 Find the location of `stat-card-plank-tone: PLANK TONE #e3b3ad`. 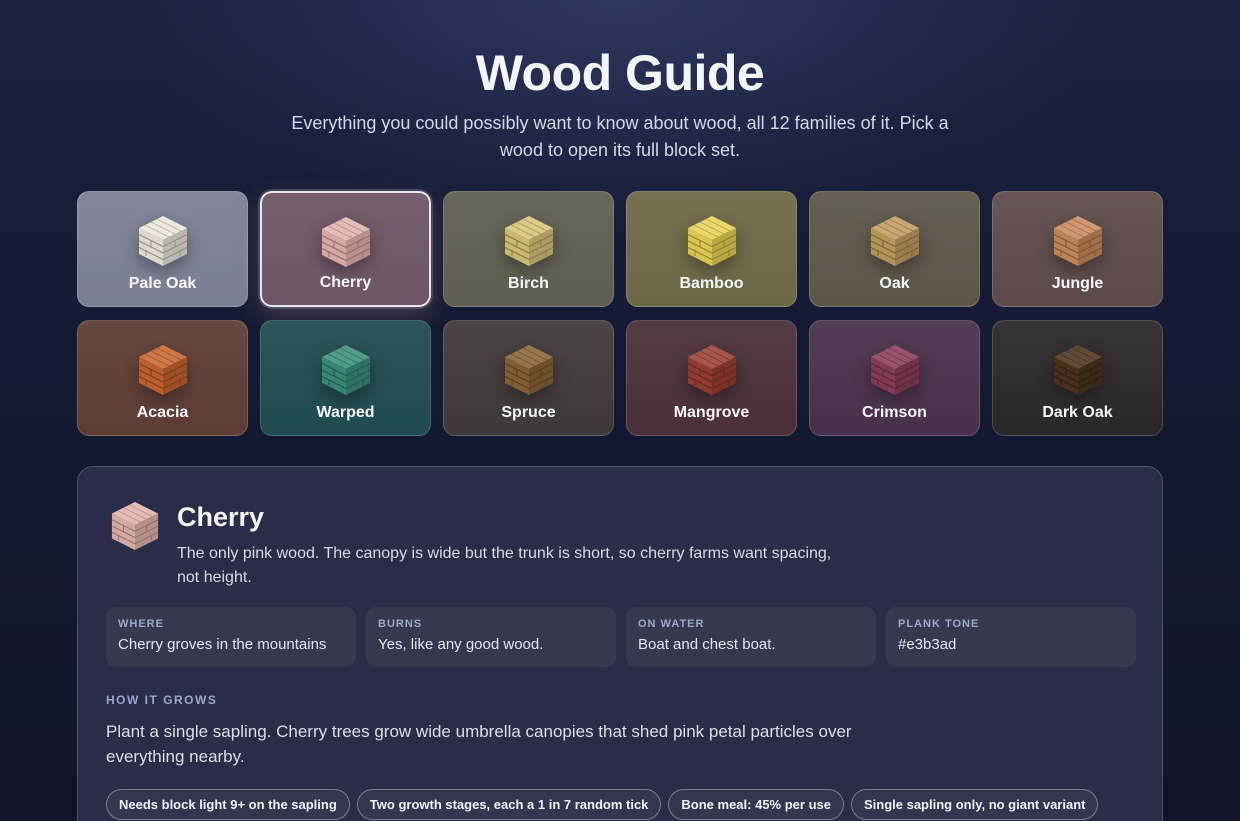

stat-card-plank-tone: PLANK TONE #e3b3ad is located at coordinates (1011, 637).